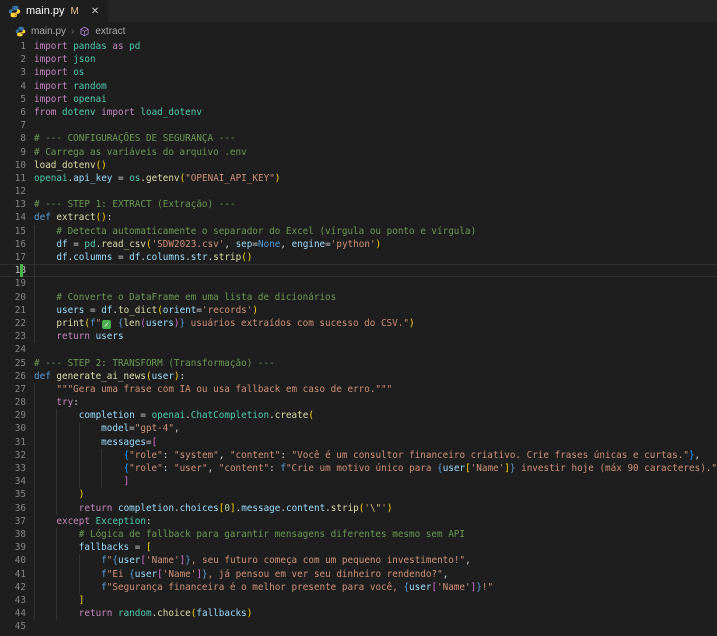 Image resolution: width=717 pixels, height=636 pixels. I want to click on line-number: 34, so click(13, 481).